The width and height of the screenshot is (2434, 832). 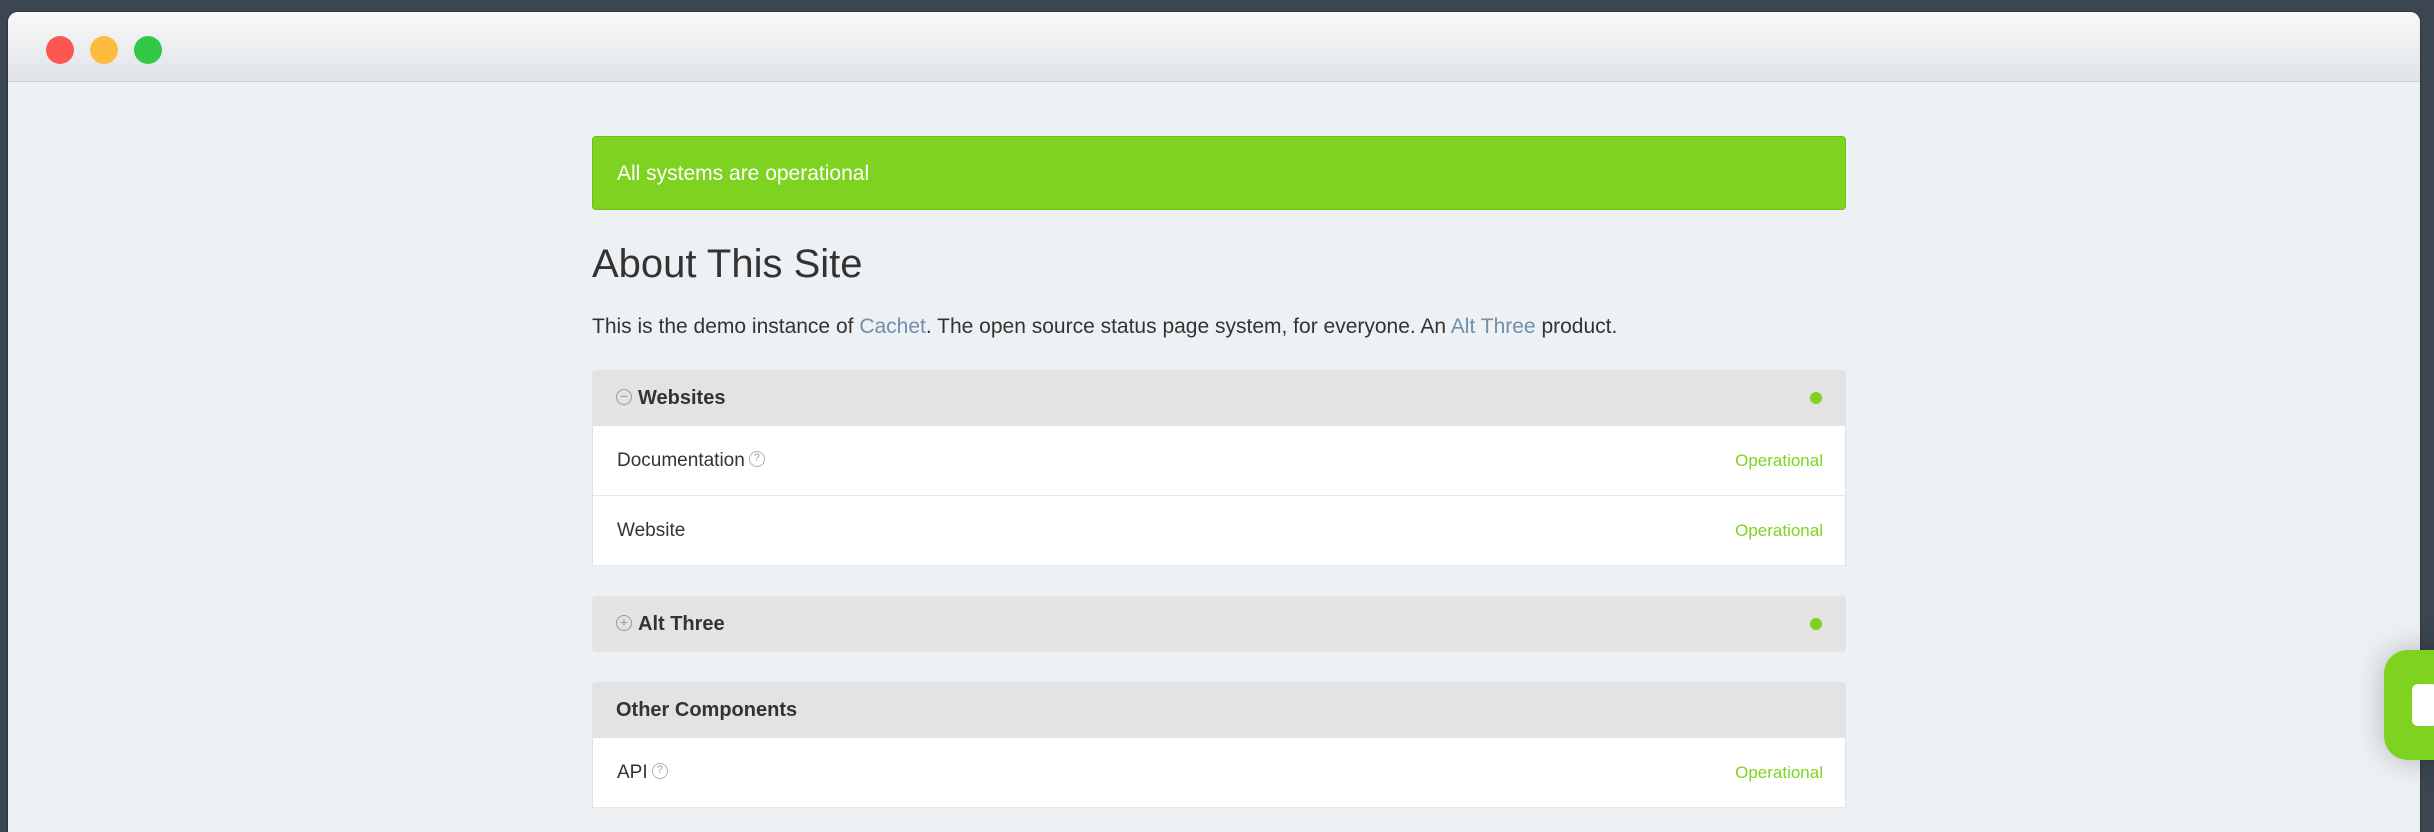 What do you see at coordinates (1219, 773) in the screenshot?
I see `component-row: API? Operational` at bounding box center [1219, 773].